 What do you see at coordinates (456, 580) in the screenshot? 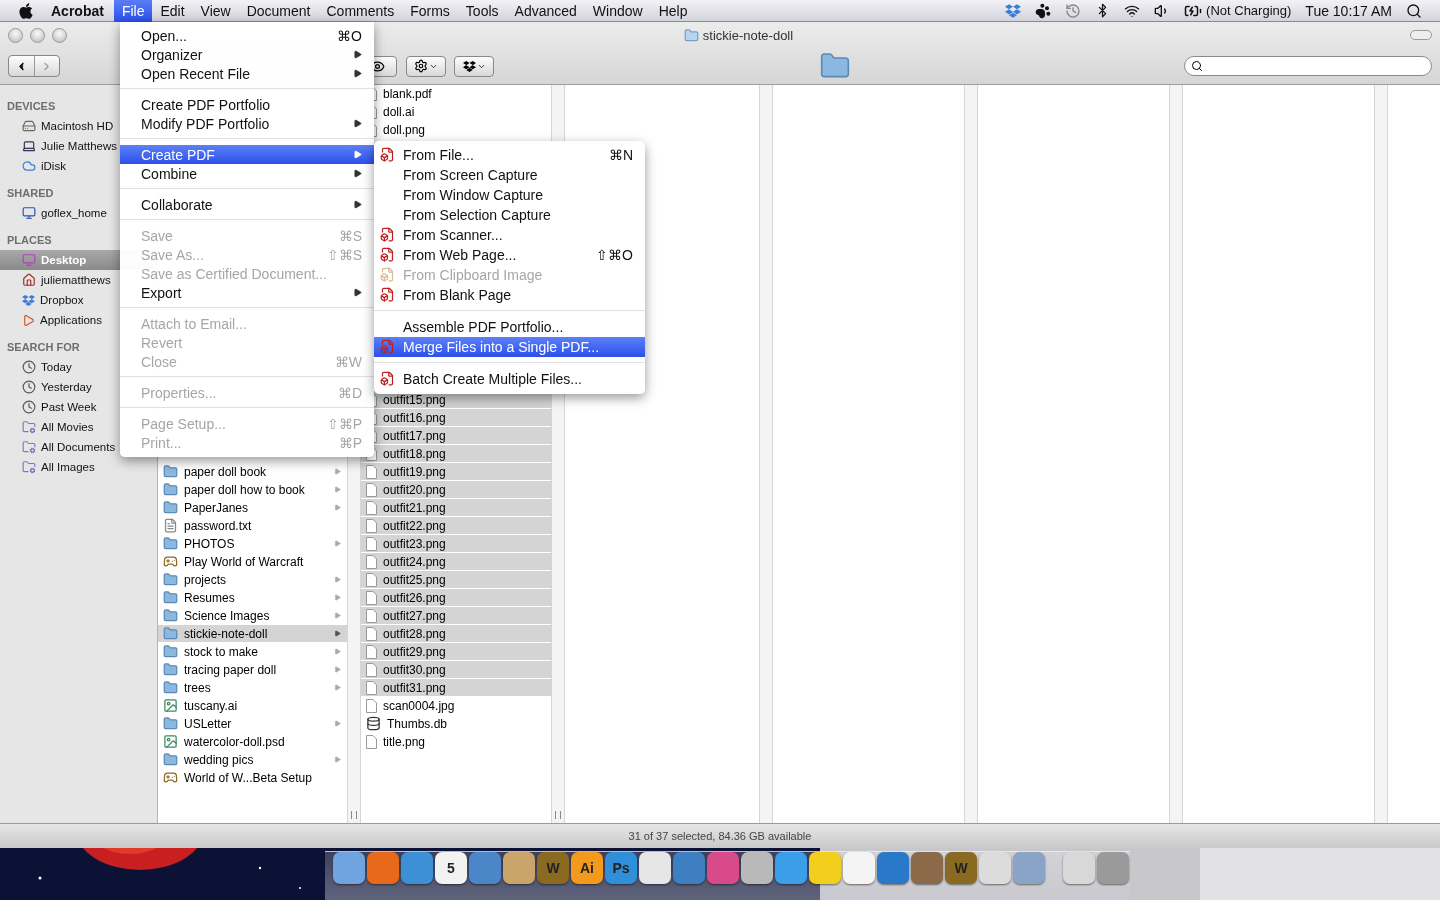
I see `file-row: outfit25.png` at bounding box center [456, 580].